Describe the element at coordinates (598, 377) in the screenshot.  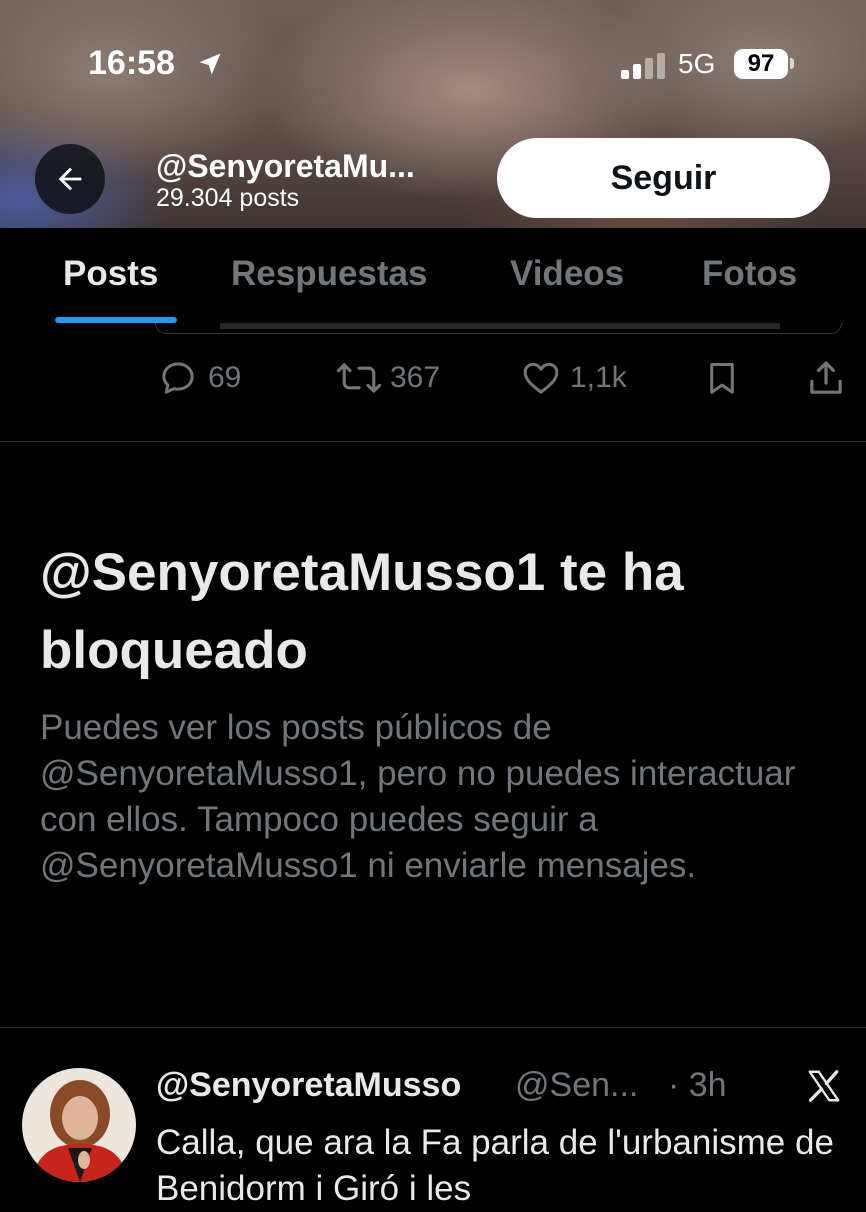
I see `like-count: 1,1k` at that location.